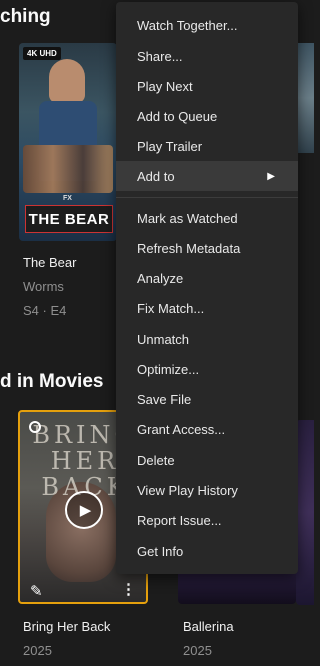 The height and width of the screenshot is (666, 320). Describe the element at coordinates (207, 218) in the screenshot. I see `menu-item-mark-as-watched: Mark as Watched` at that location.